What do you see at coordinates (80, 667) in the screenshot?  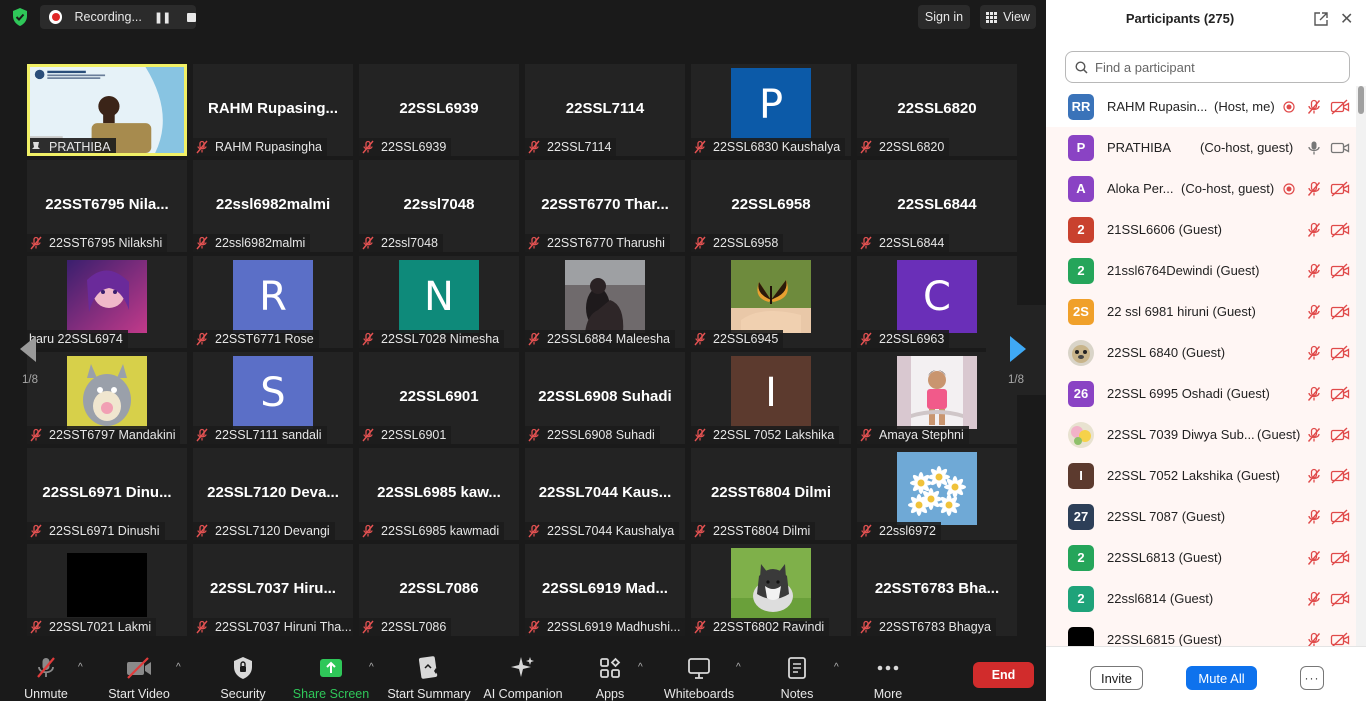 I see `unmute-options-caret-icon: ^` at bounding box center [80, 667].